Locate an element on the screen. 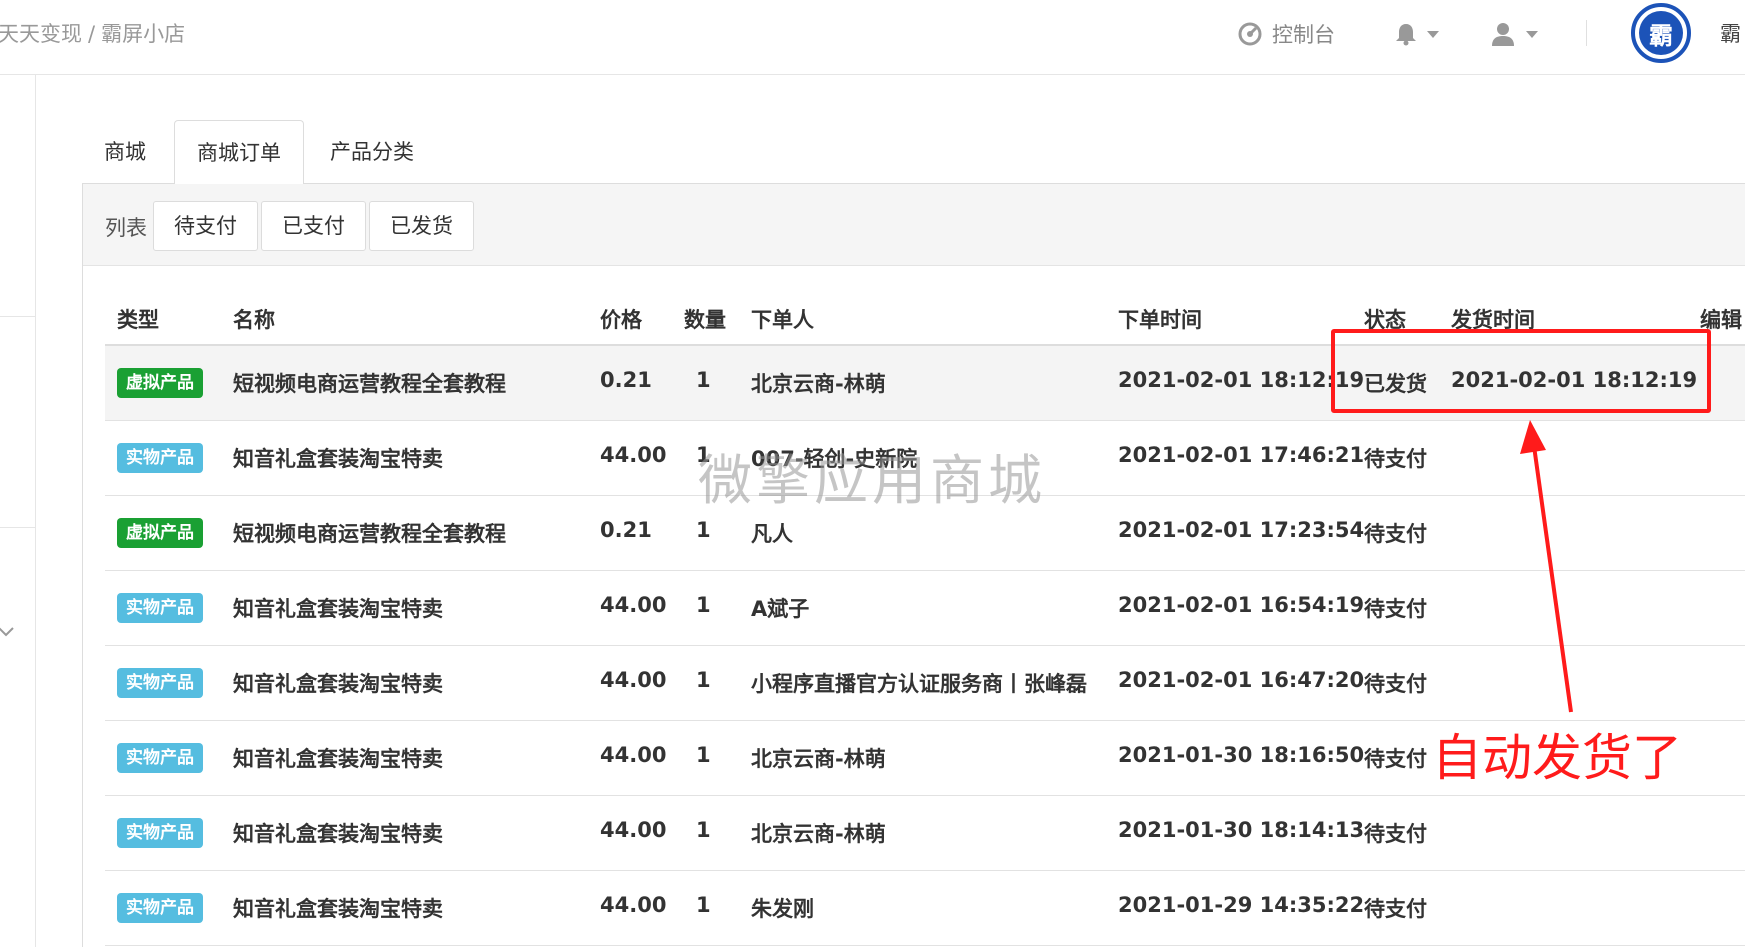 The width and height of the screenshot is (1745, 947). breadcrumb: 天天变现 / 霸屏小店 is located at coordinates (92, 33).